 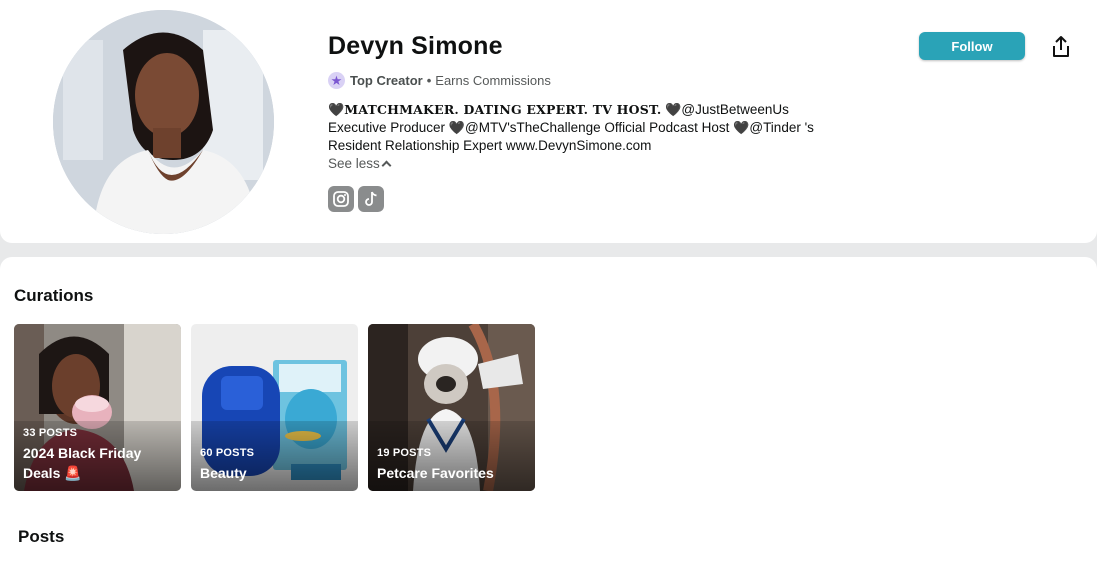 What do you see at coordinates (336, 80) in the screenshot?
I see `star-icon: ★` at bounding box center [336, 80].